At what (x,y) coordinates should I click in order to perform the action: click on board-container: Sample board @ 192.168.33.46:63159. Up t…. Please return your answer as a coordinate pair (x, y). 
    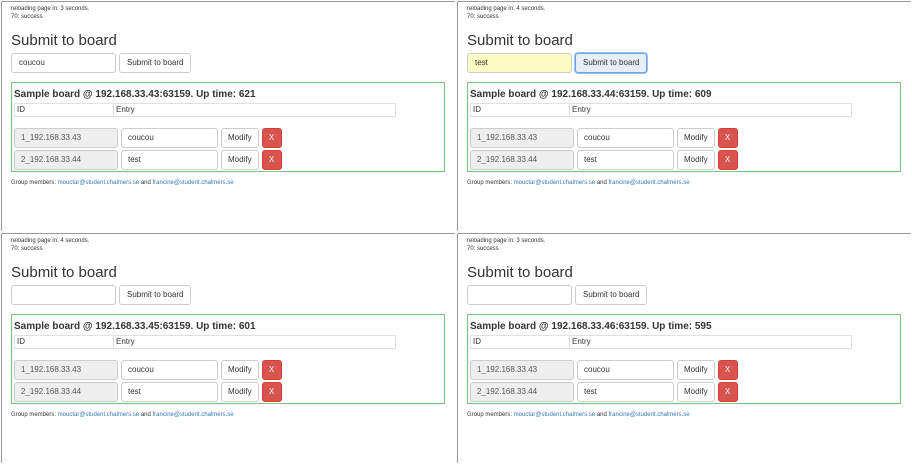
    Looking at the image, I should click on (684, 359).